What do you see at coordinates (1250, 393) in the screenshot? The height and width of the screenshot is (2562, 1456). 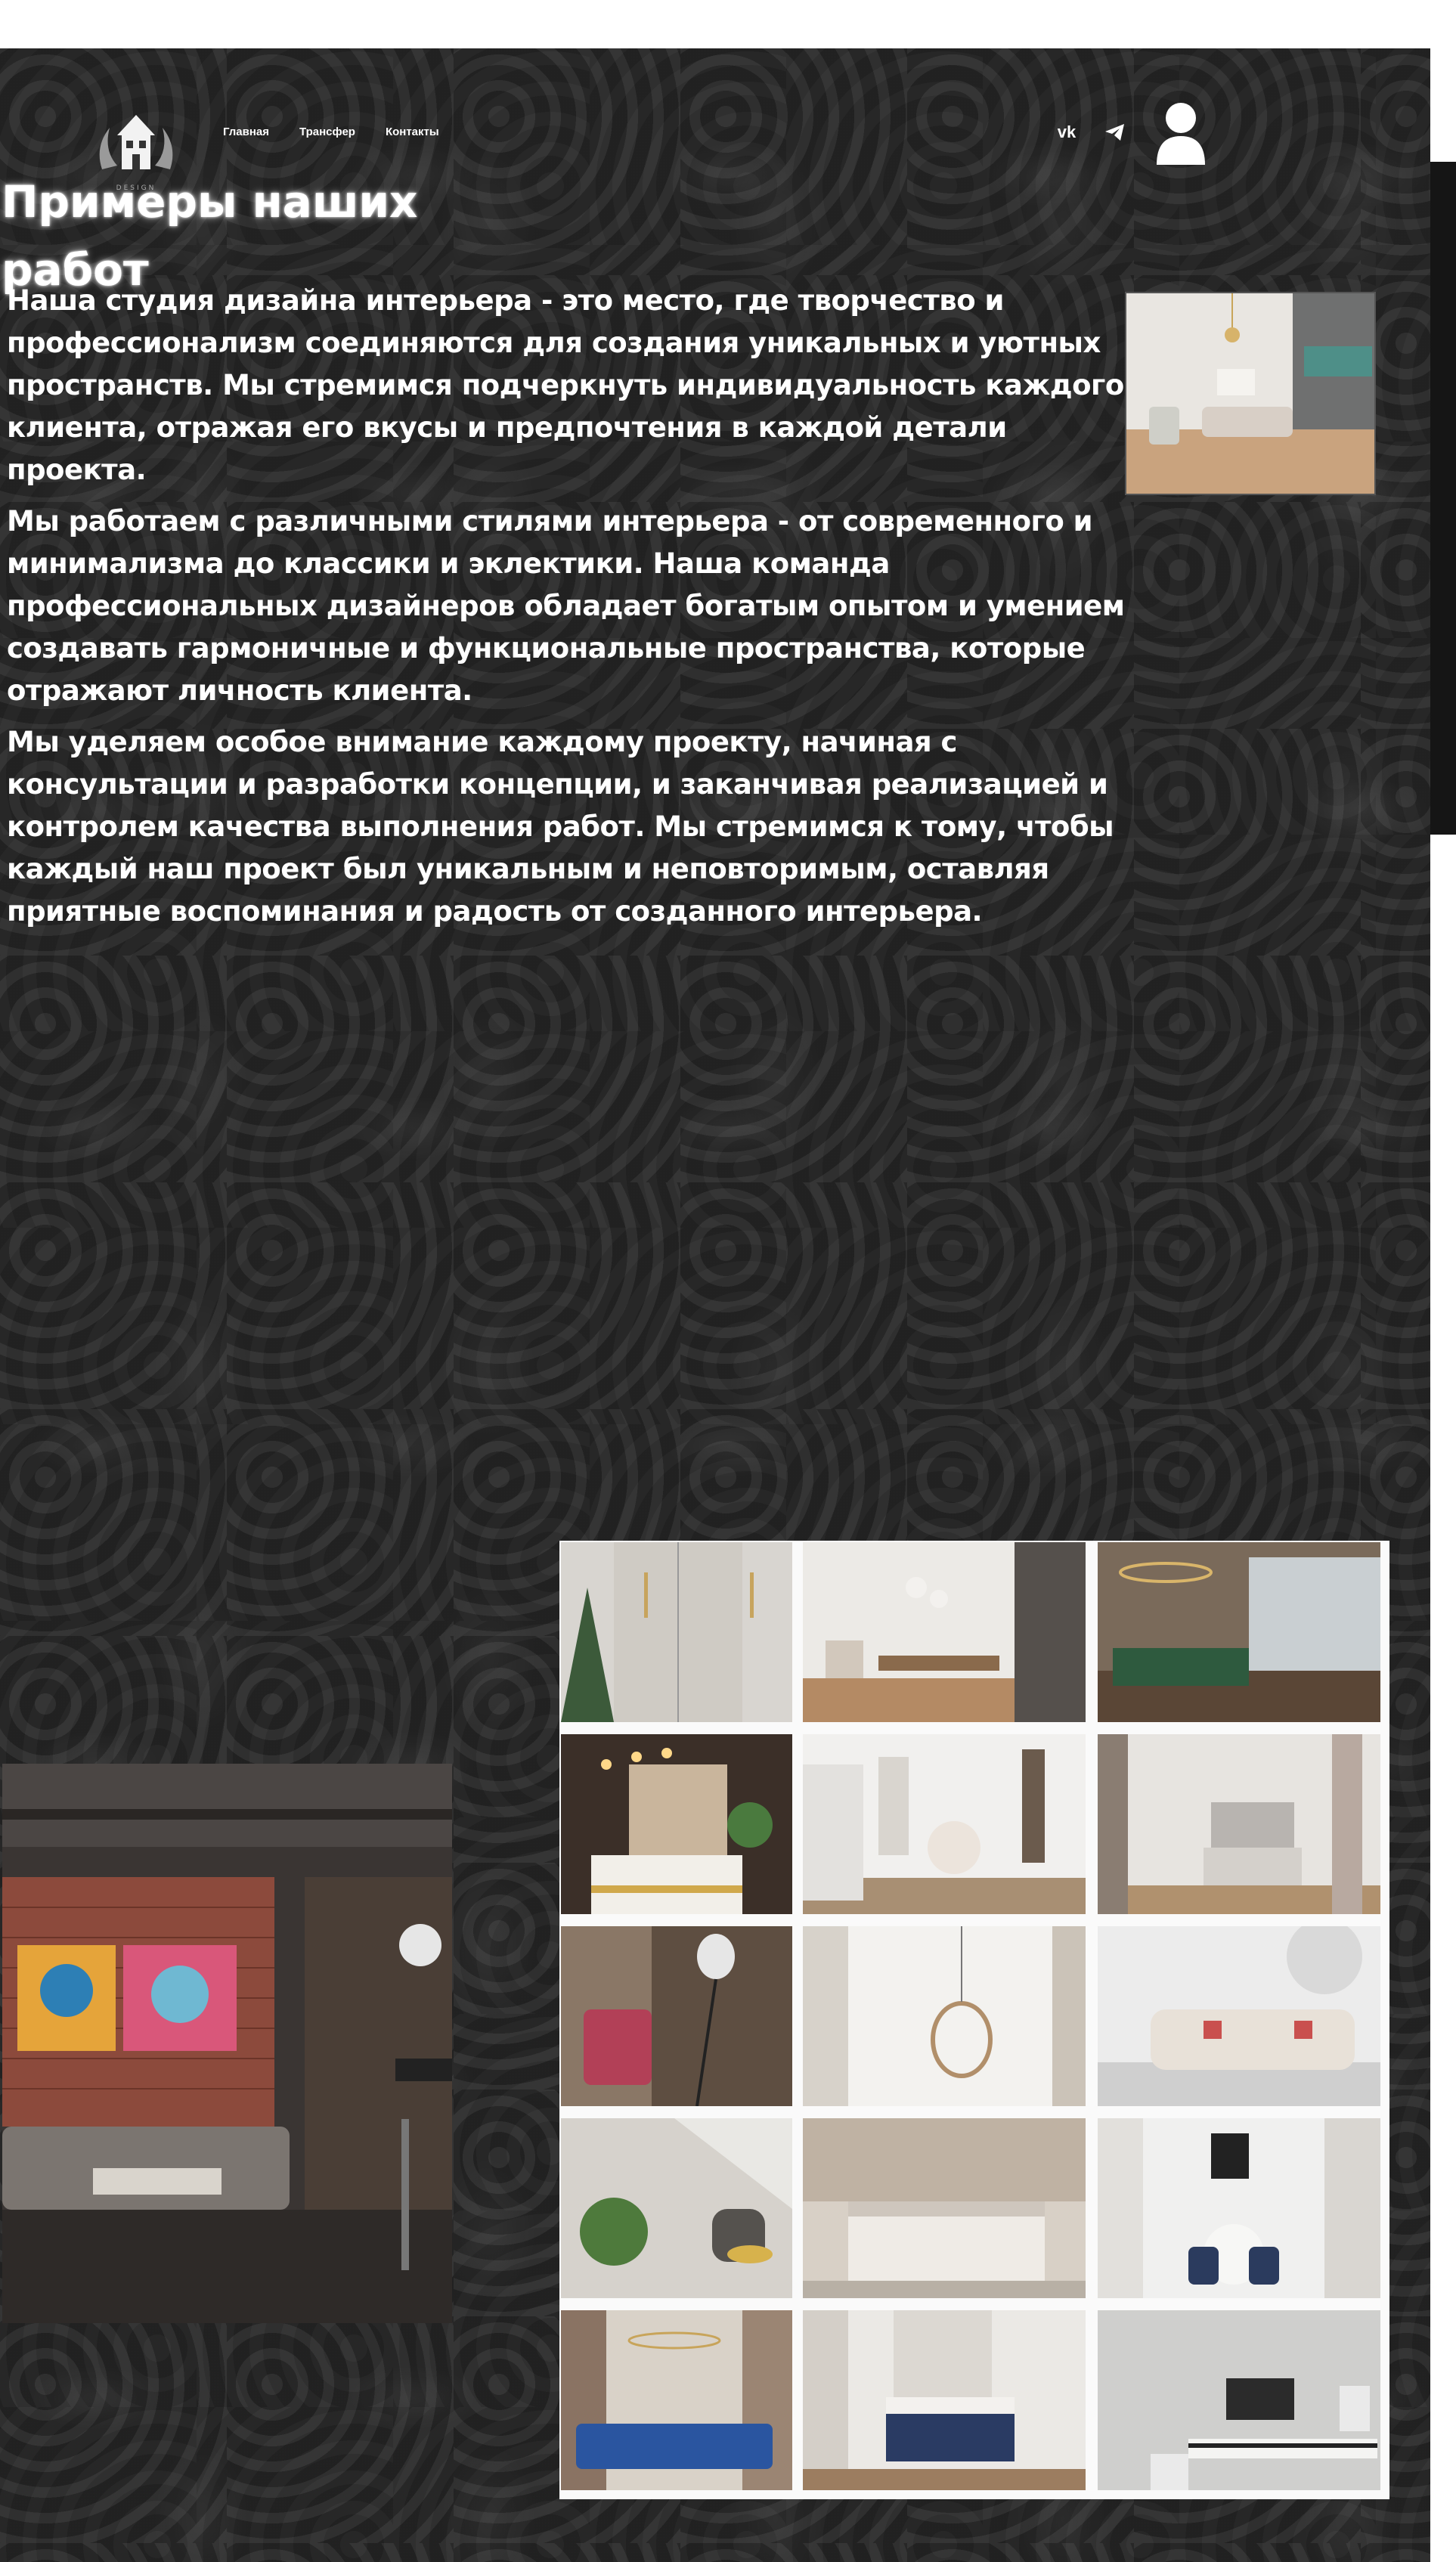 I see `intro-interior-image` at bounding box center [1250, 393].